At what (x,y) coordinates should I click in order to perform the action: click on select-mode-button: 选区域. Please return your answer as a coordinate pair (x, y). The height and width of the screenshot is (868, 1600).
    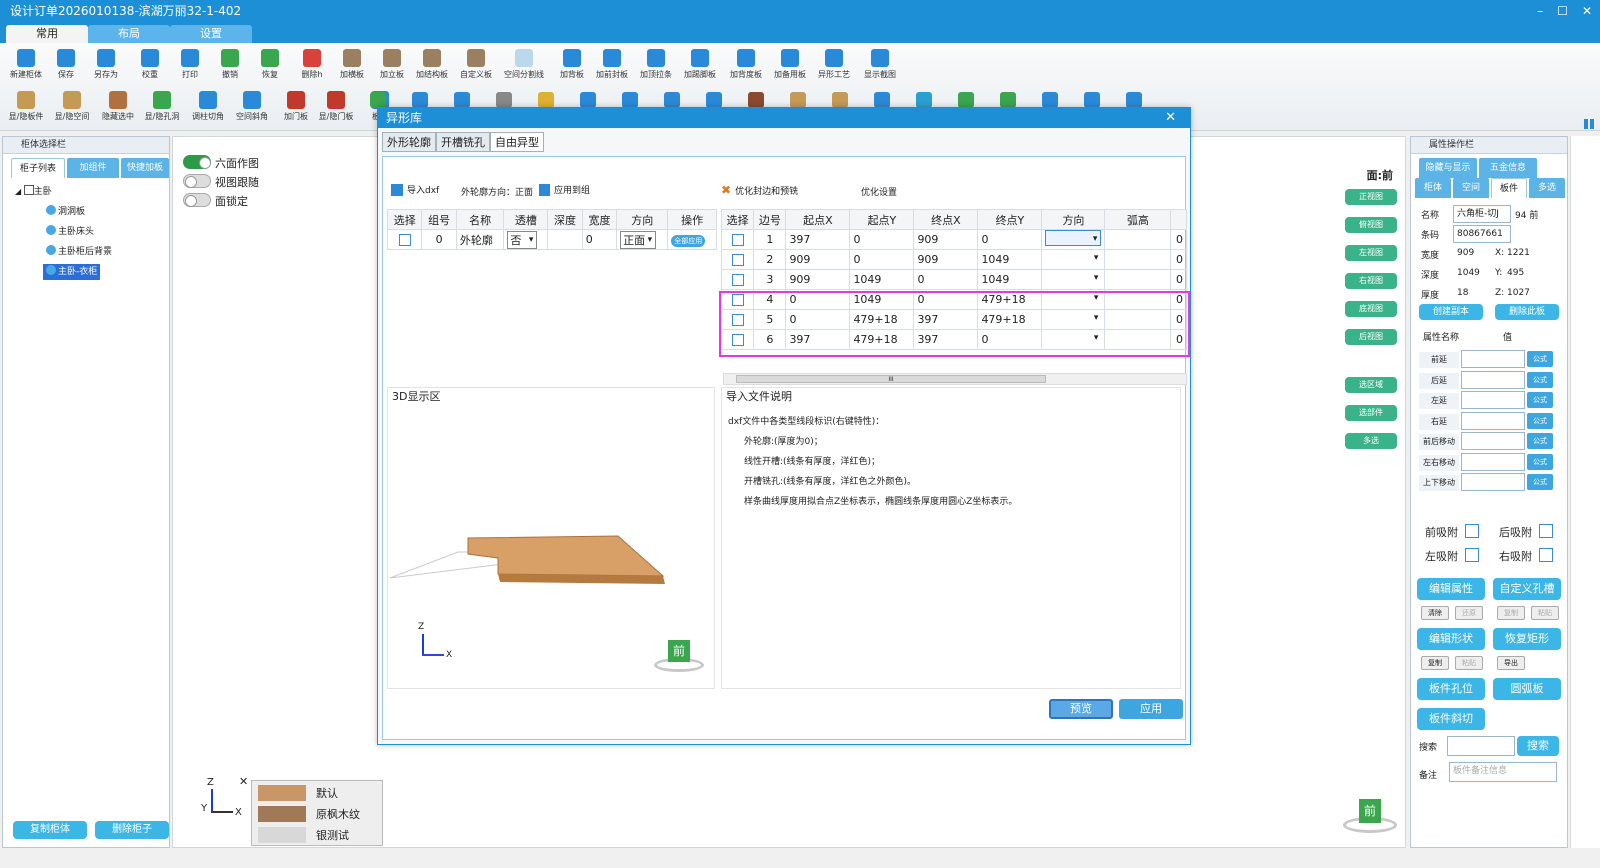
    Looking at the image, I should click on (1371, 385).